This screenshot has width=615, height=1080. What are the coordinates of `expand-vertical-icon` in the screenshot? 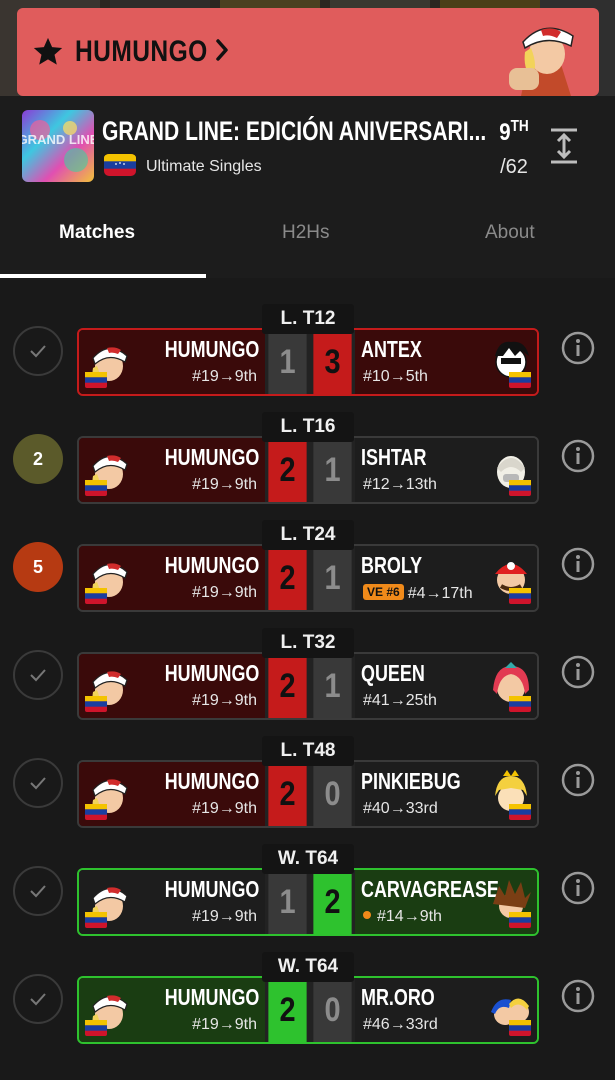 It's located at (564, 146).